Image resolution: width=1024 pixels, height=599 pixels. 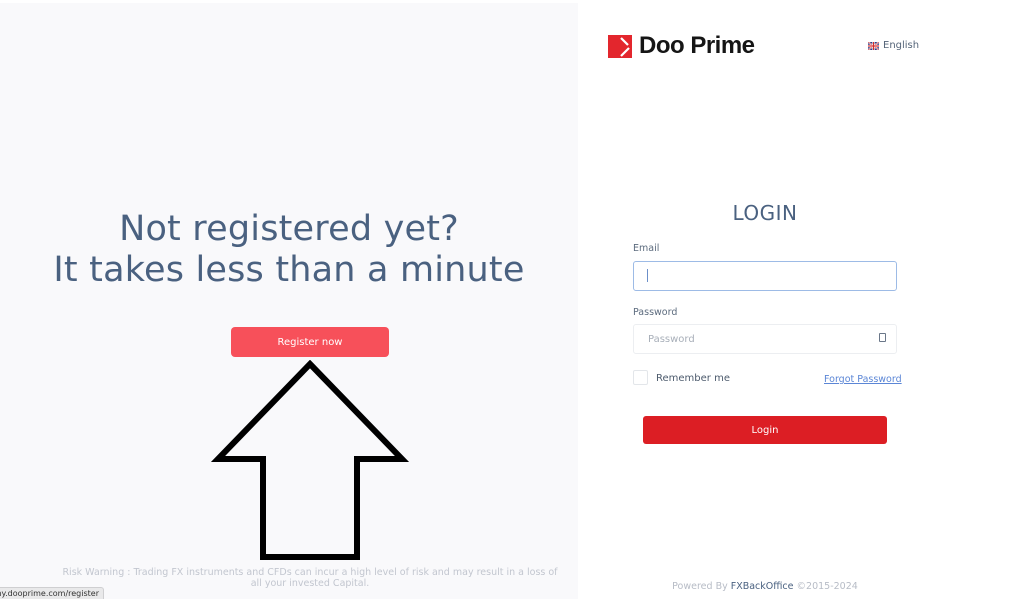 I want to click on language-selector: English, so click(x=893, y=45).